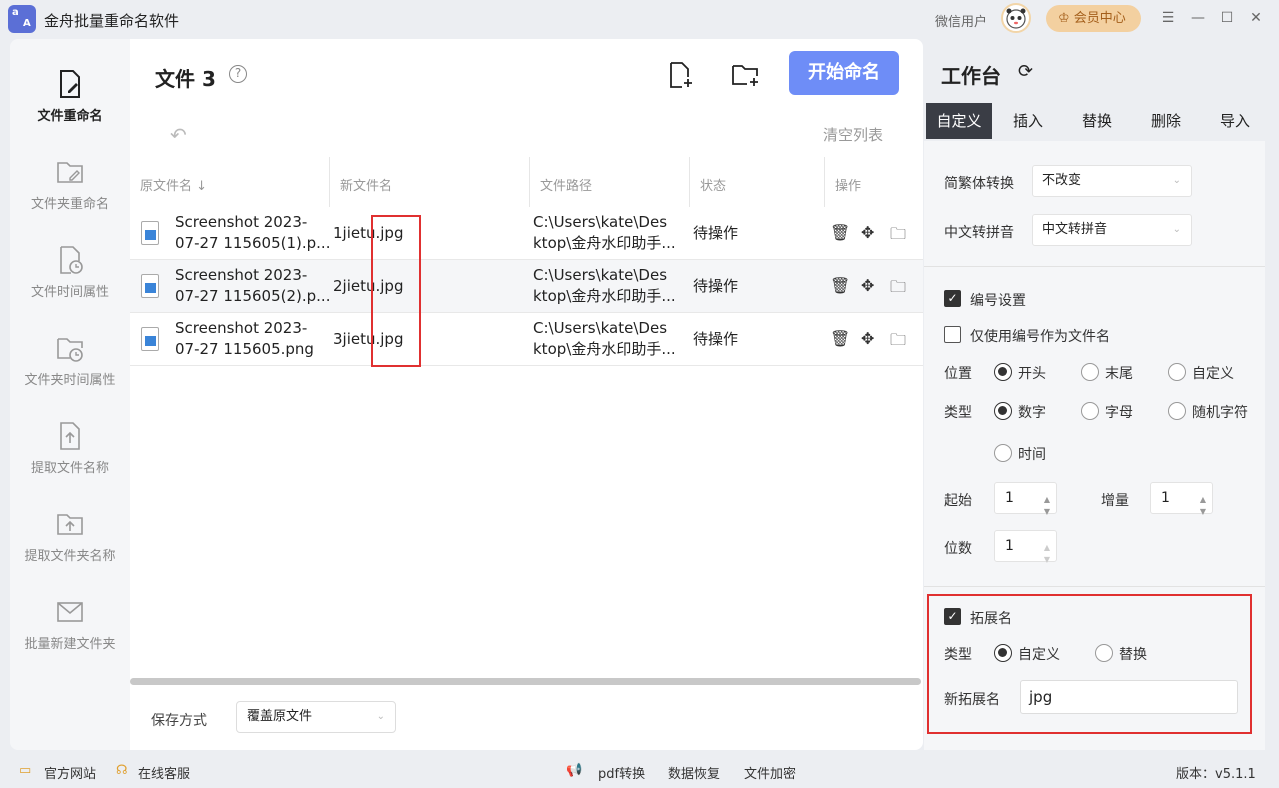 This screenshot has height=788, width=1279. Describe the element at coordinates (150, 233) in the screenshot. I see `image-file-icon` at that location.